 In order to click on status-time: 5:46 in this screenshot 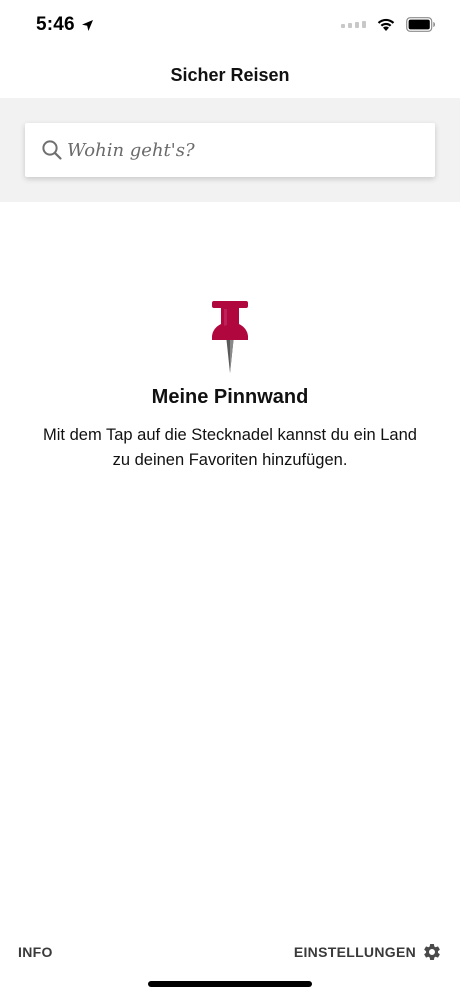, I will do `click(65, 25)`.